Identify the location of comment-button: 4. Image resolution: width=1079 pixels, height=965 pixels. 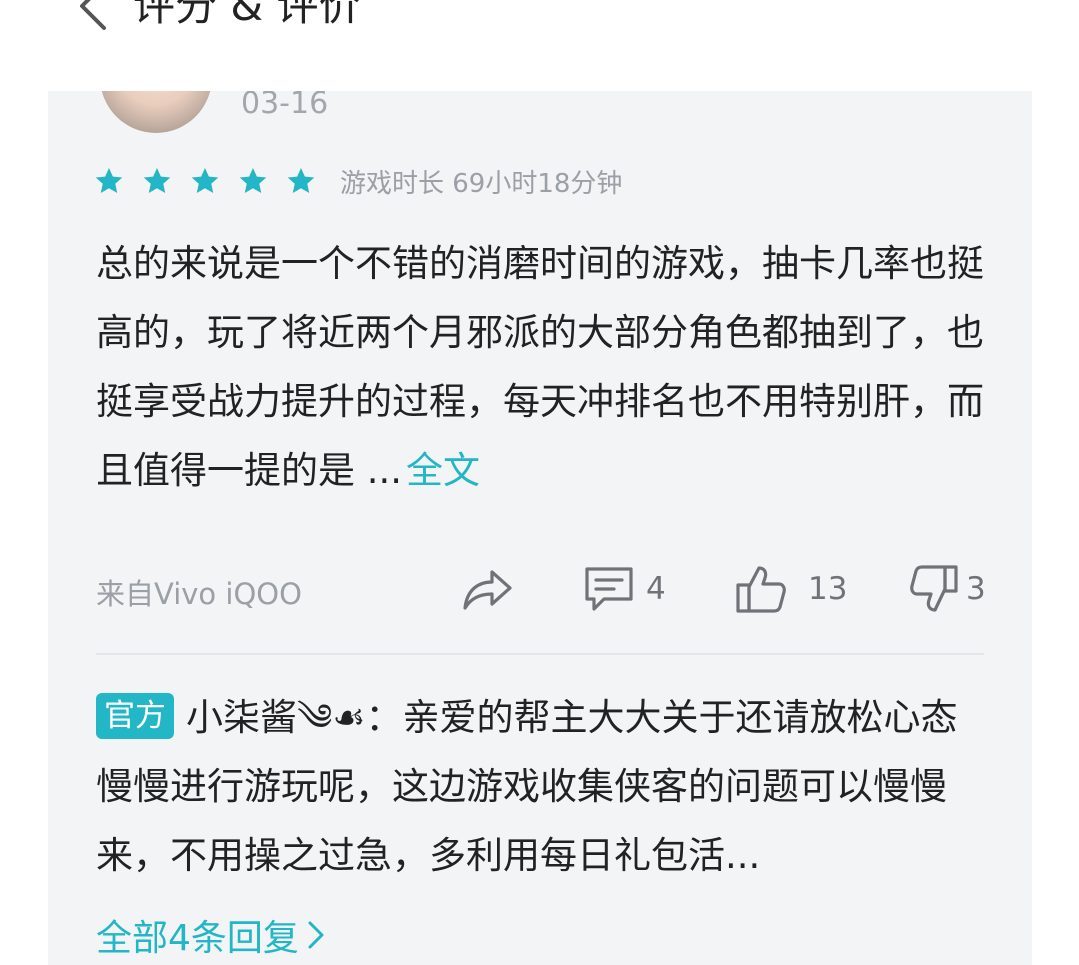
(624, 589).